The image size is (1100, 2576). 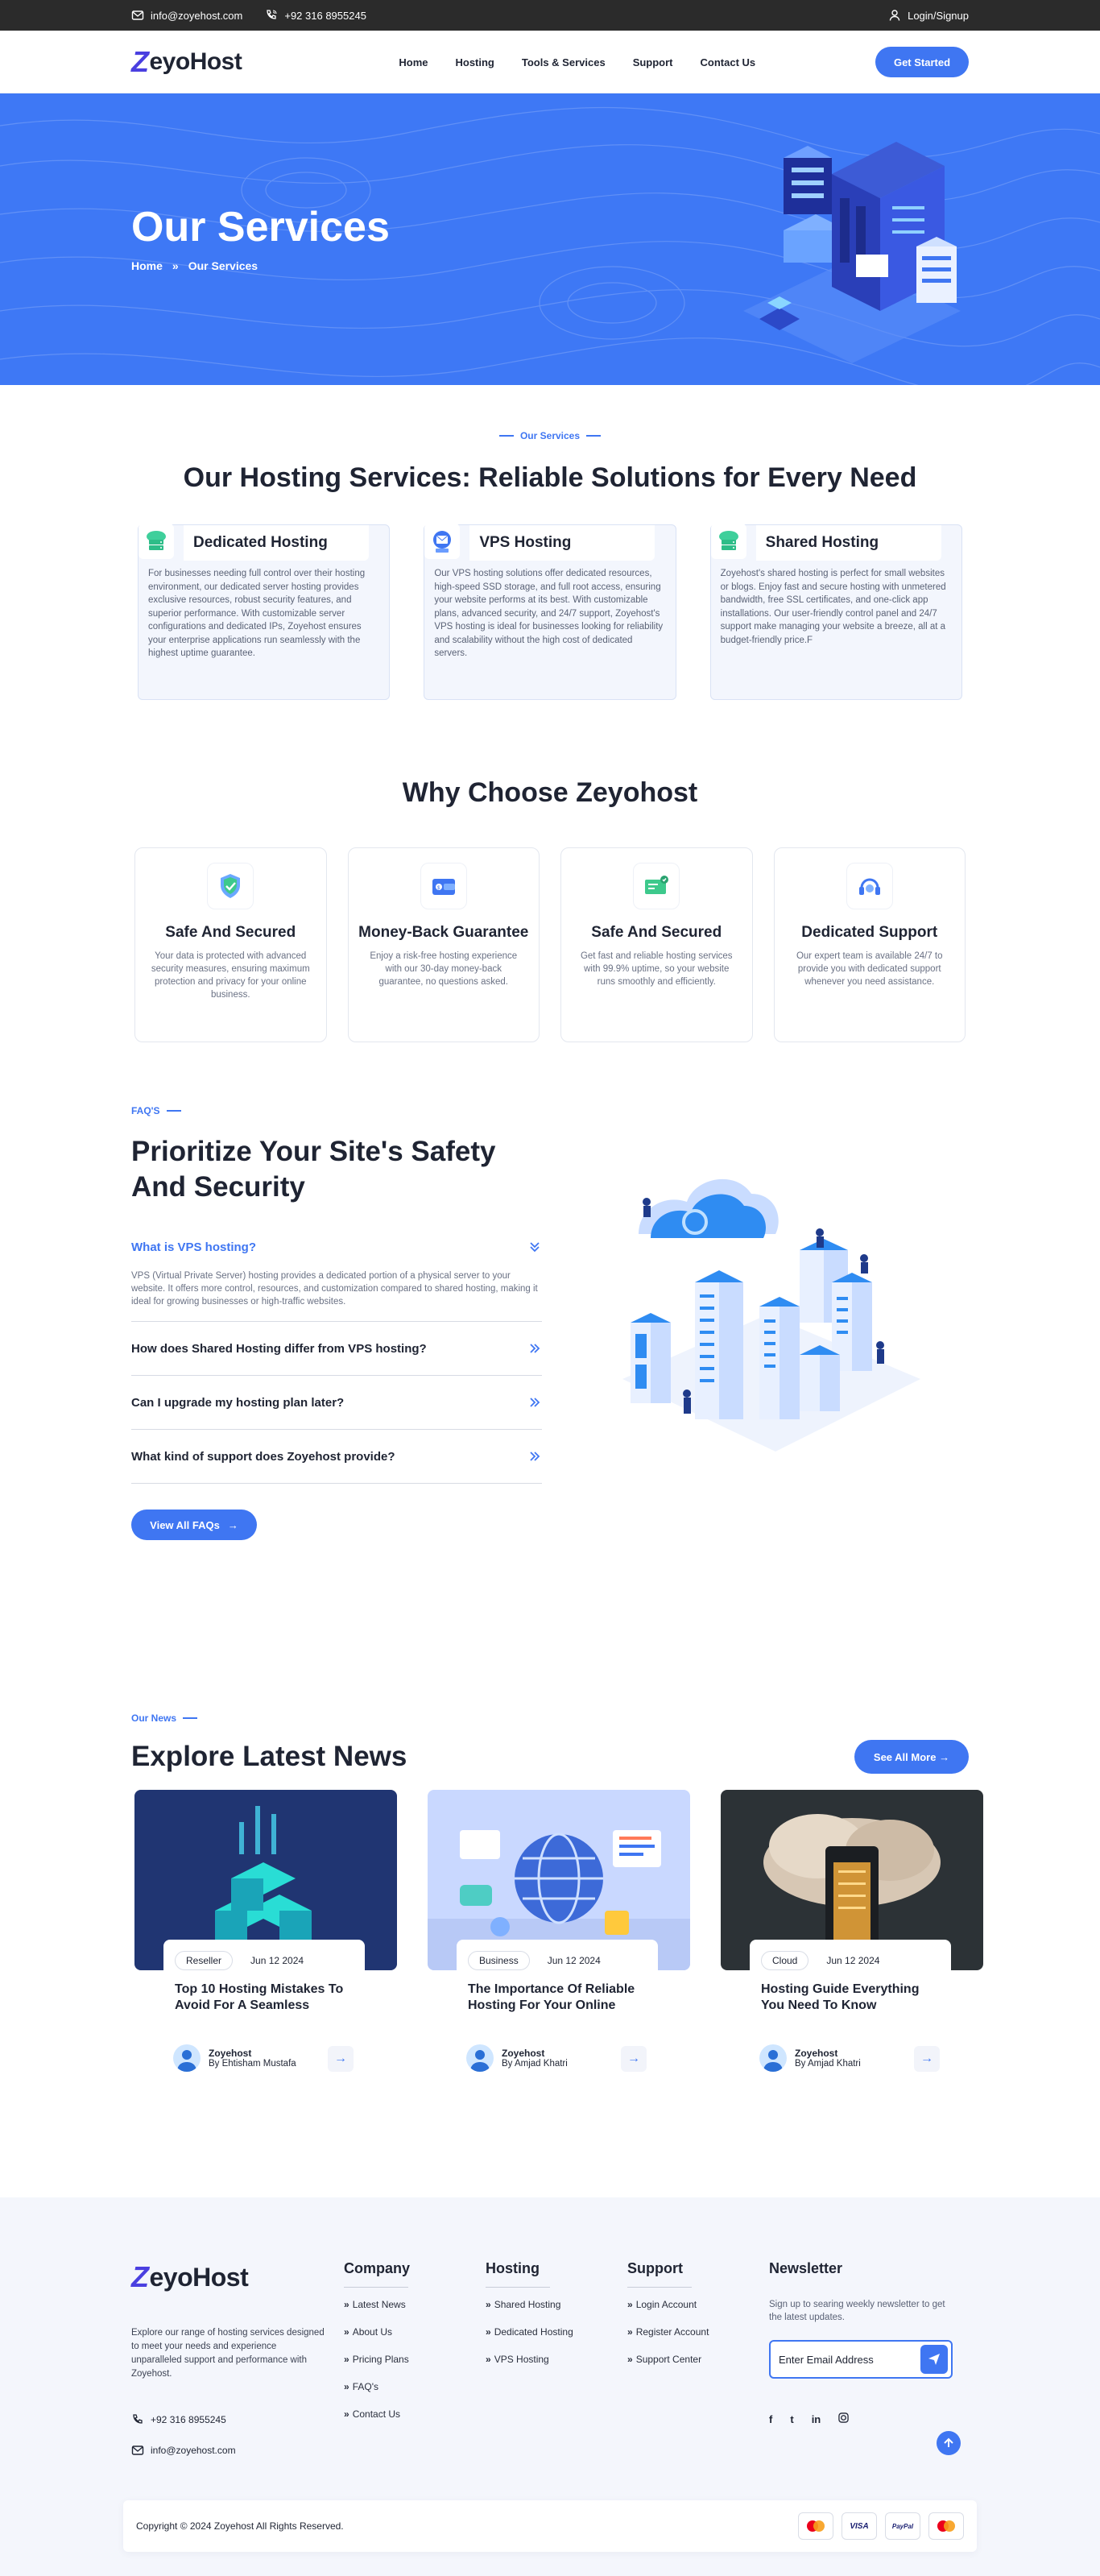 What do you see at coordinates (415, 2386) in the screenshot?
I see `footer-link-faqs: FAQ's` at bounding box center [415, 2386].